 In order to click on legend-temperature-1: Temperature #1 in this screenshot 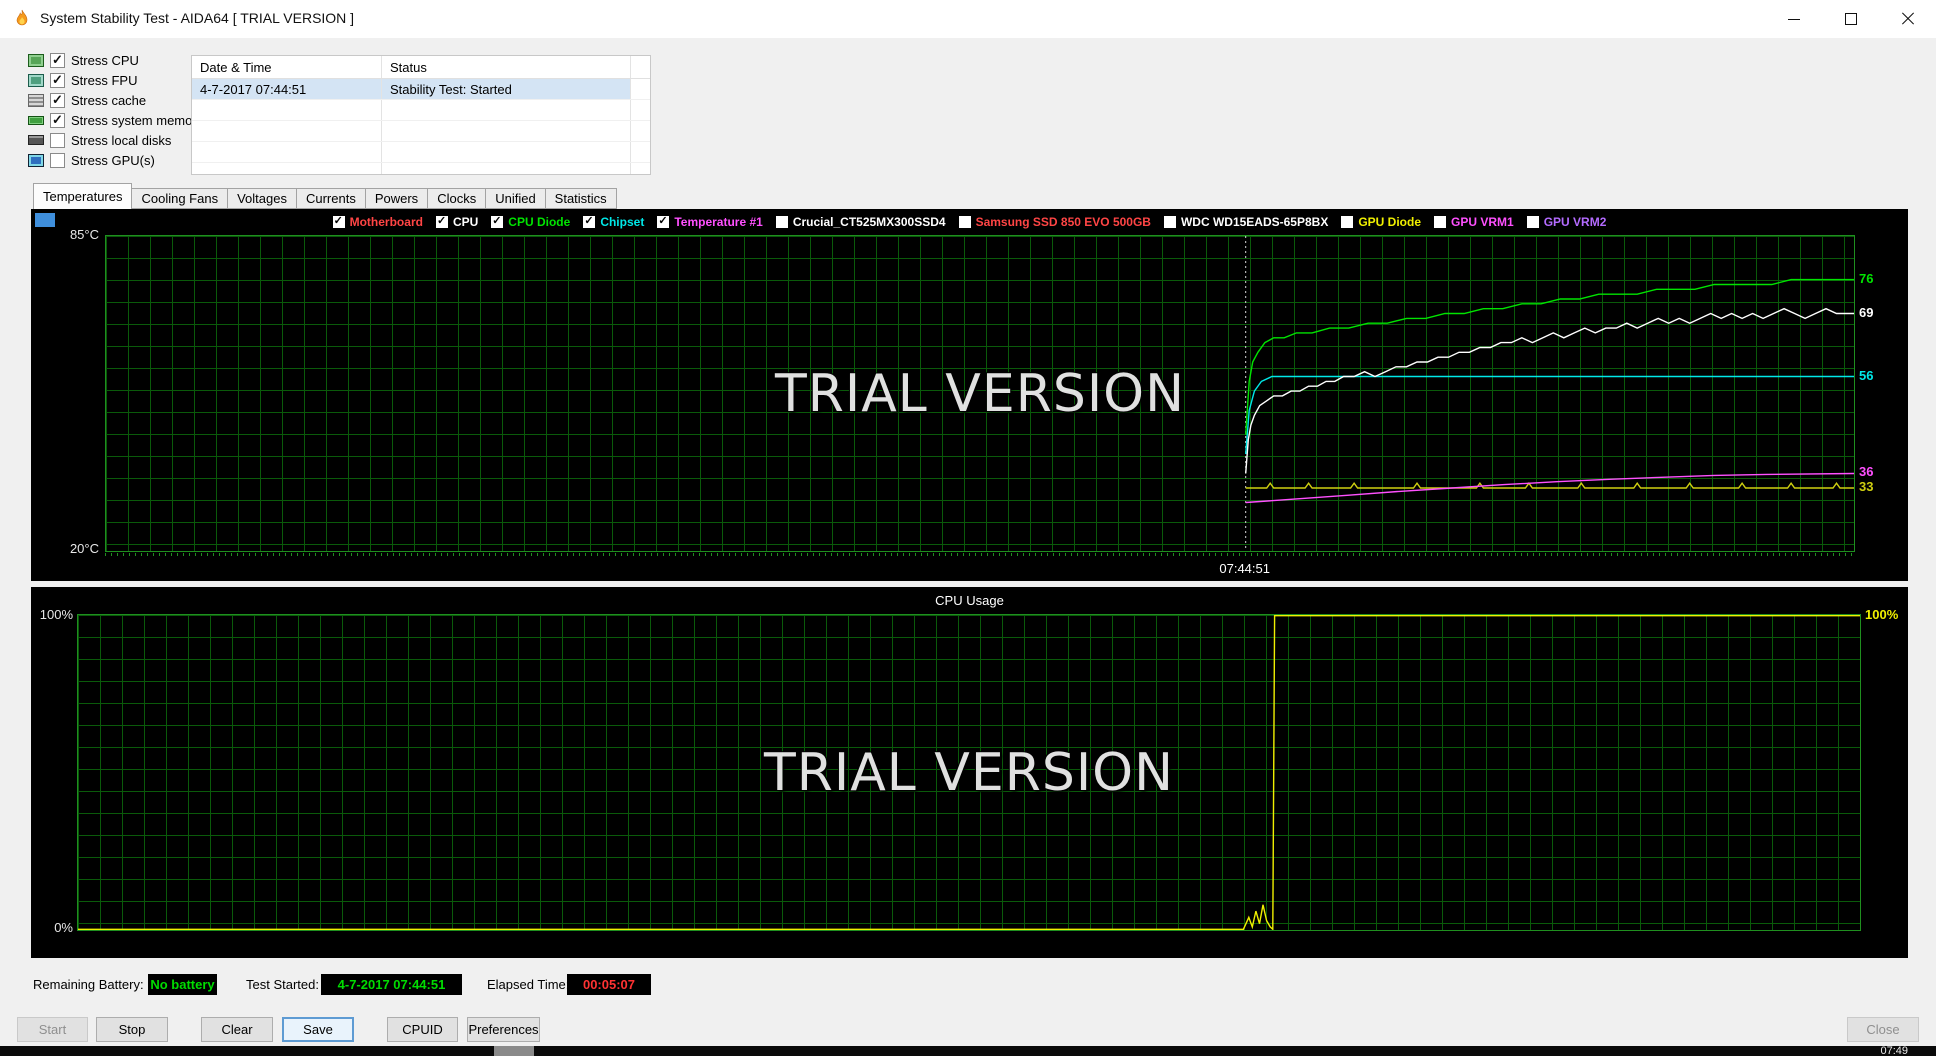, I will do `click(710, 221)`.